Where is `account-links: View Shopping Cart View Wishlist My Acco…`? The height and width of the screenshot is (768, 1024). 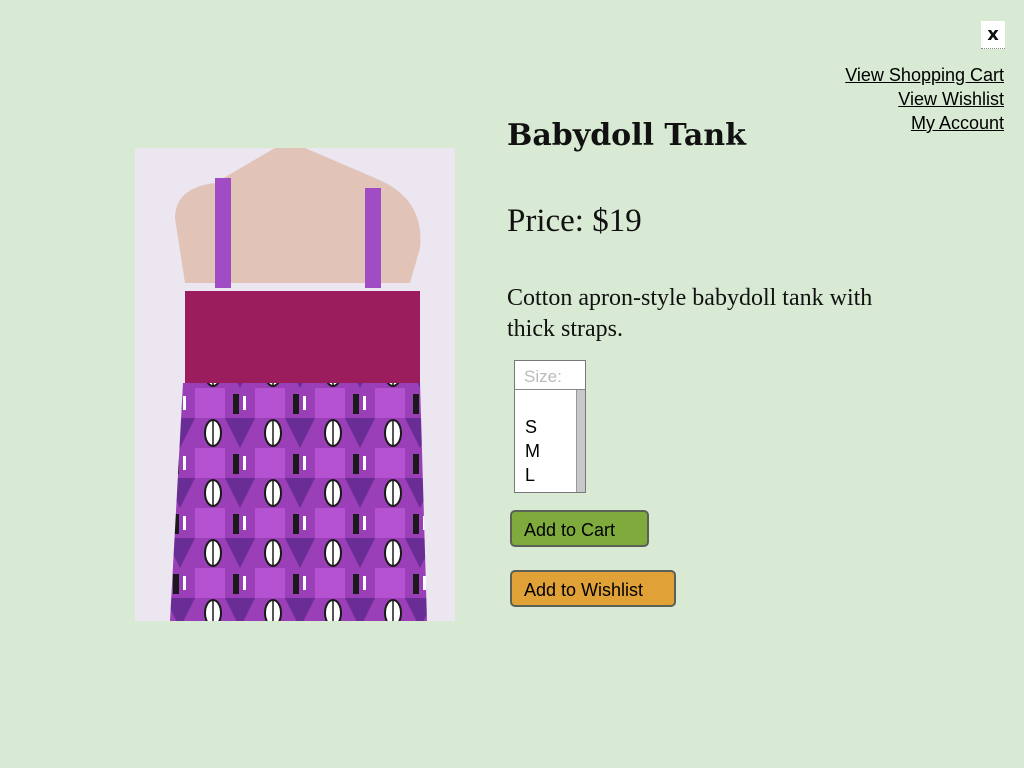 account-links: View Shopping Cart View Wishlist My Acco… is located at coordinates (924, 99).